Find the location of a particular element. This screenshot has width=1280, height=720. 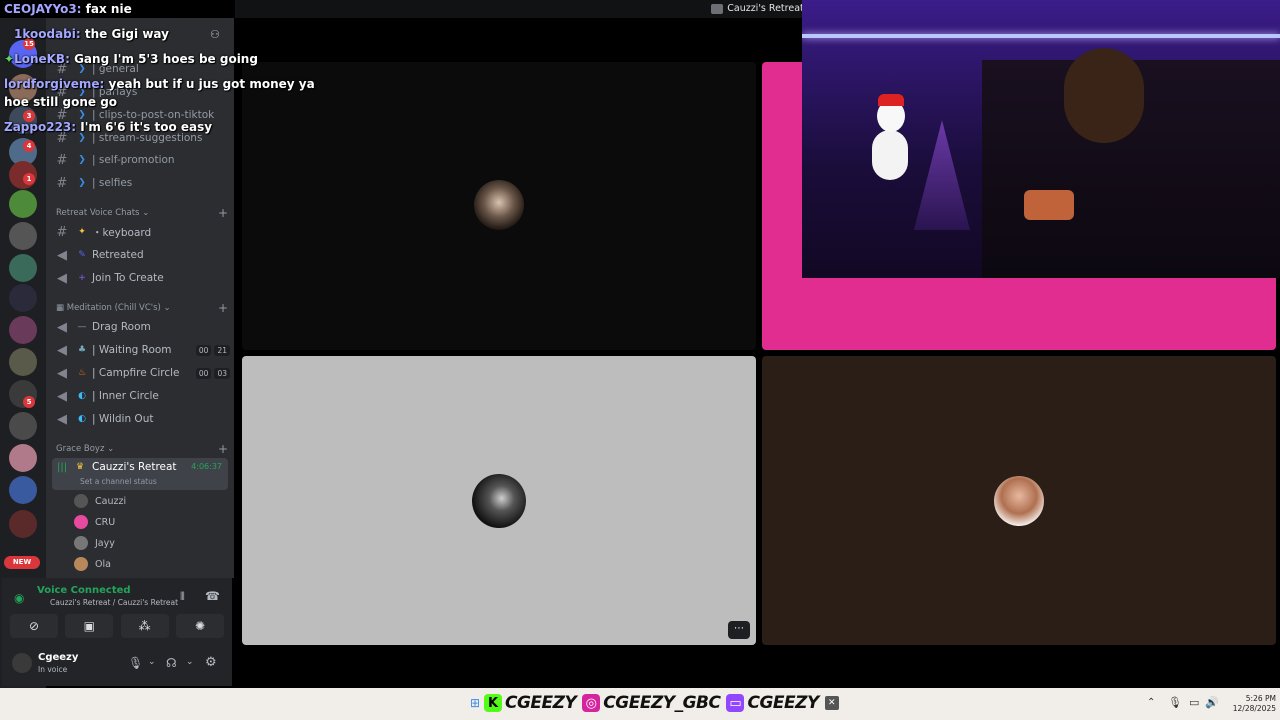

channel-join-to-create: ◀ + Join To Create is located at coordinates (141, 278).